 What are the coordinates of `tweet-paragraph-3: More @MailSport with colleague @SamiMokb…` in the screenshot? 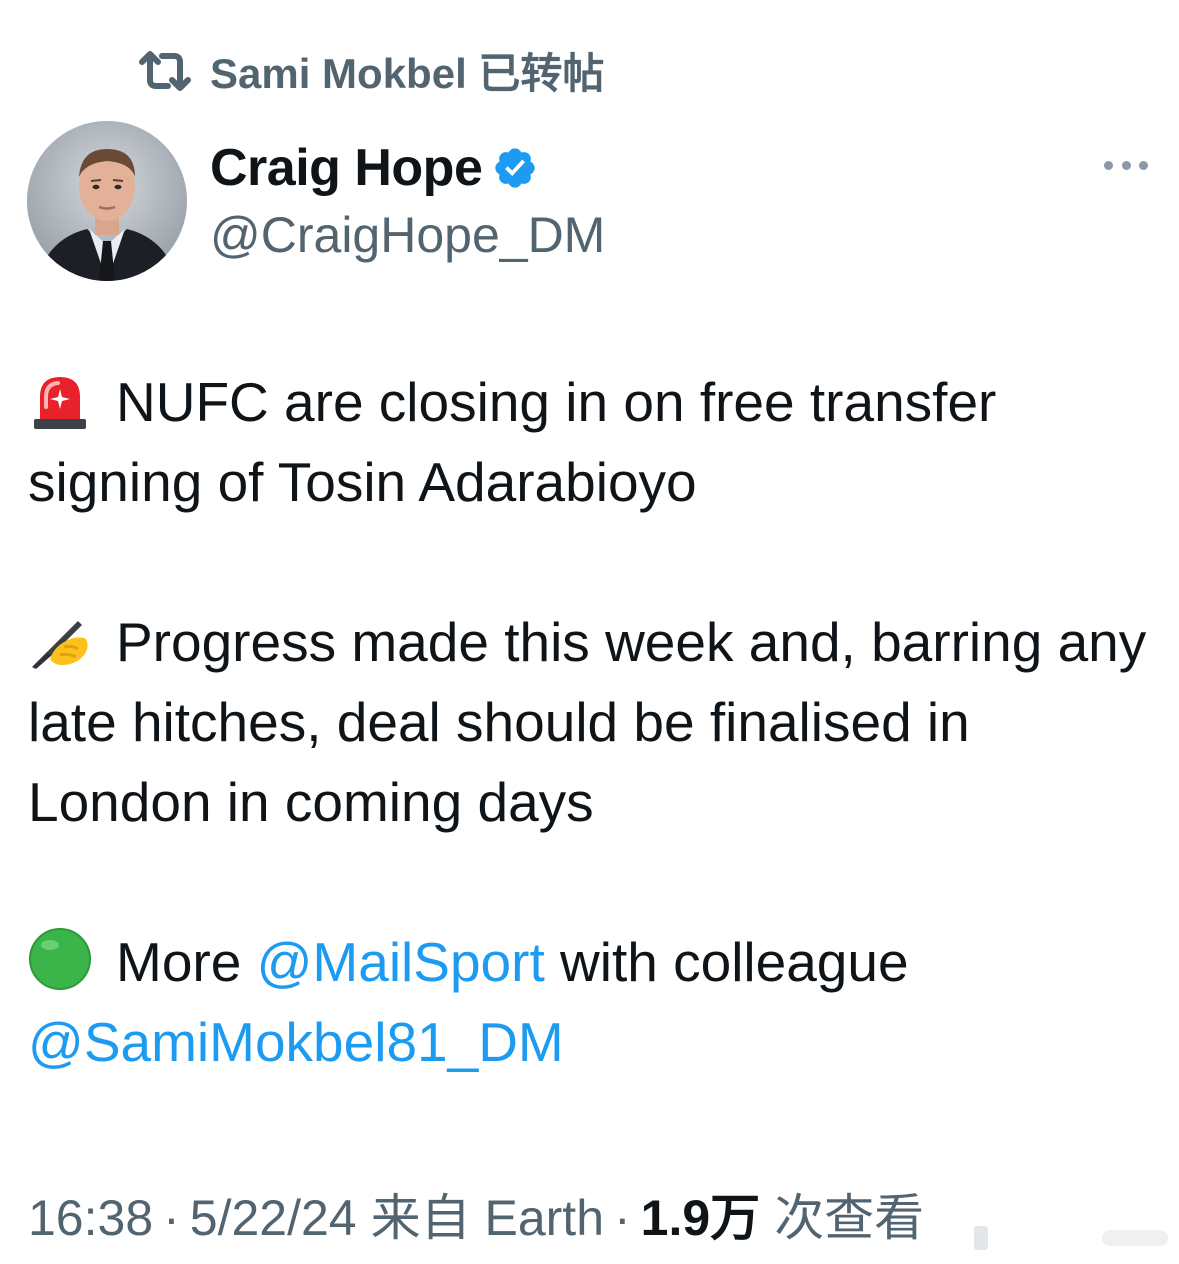 It's located at (590, 1002).